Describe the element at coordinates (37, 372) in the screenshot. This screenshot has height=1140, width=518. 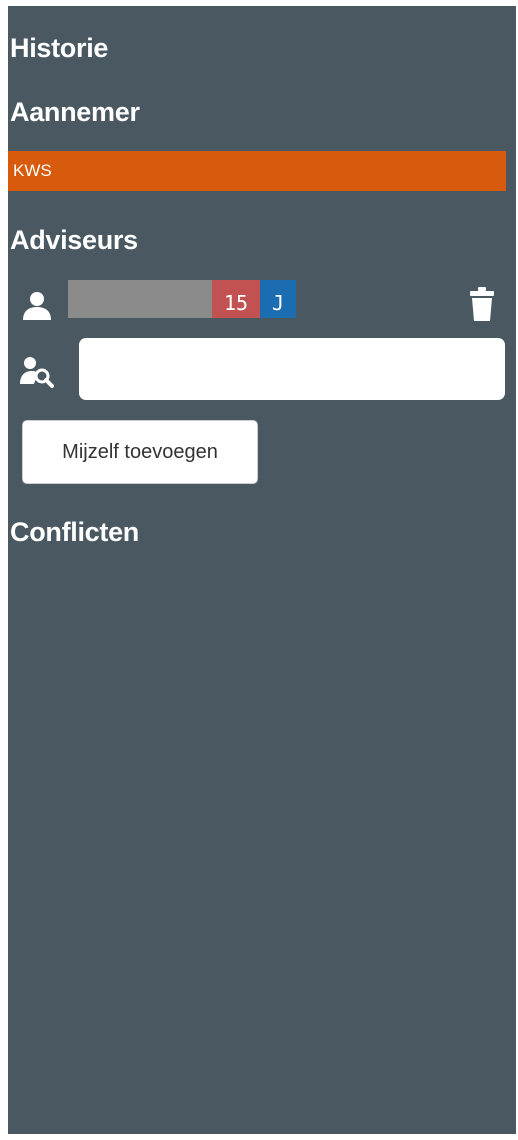
I see `user-search-icon` at that location.